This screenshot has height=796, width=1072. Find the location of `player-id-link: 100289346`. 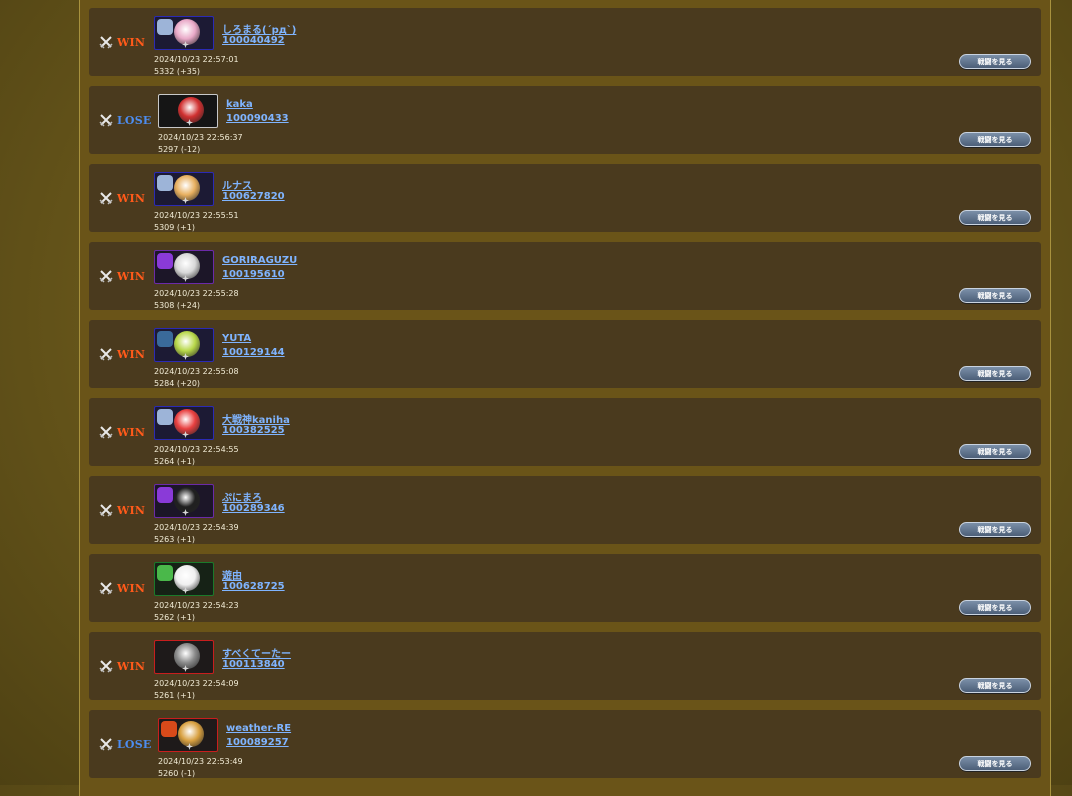

player-id-link: 100289346 is located at coordinates (253, 508).